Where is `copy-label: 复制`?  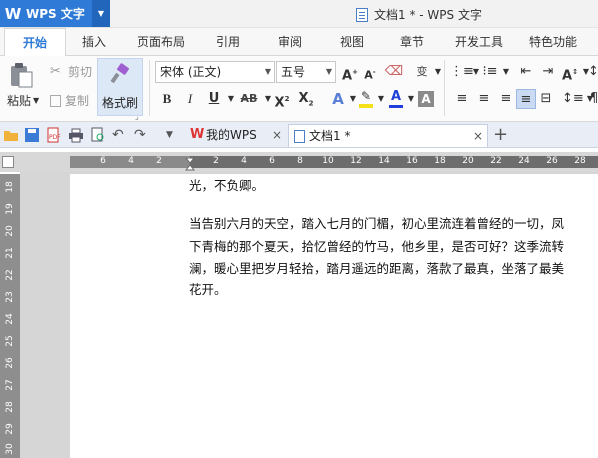 copy-label: 复制 is located at coordinates (77, 101).